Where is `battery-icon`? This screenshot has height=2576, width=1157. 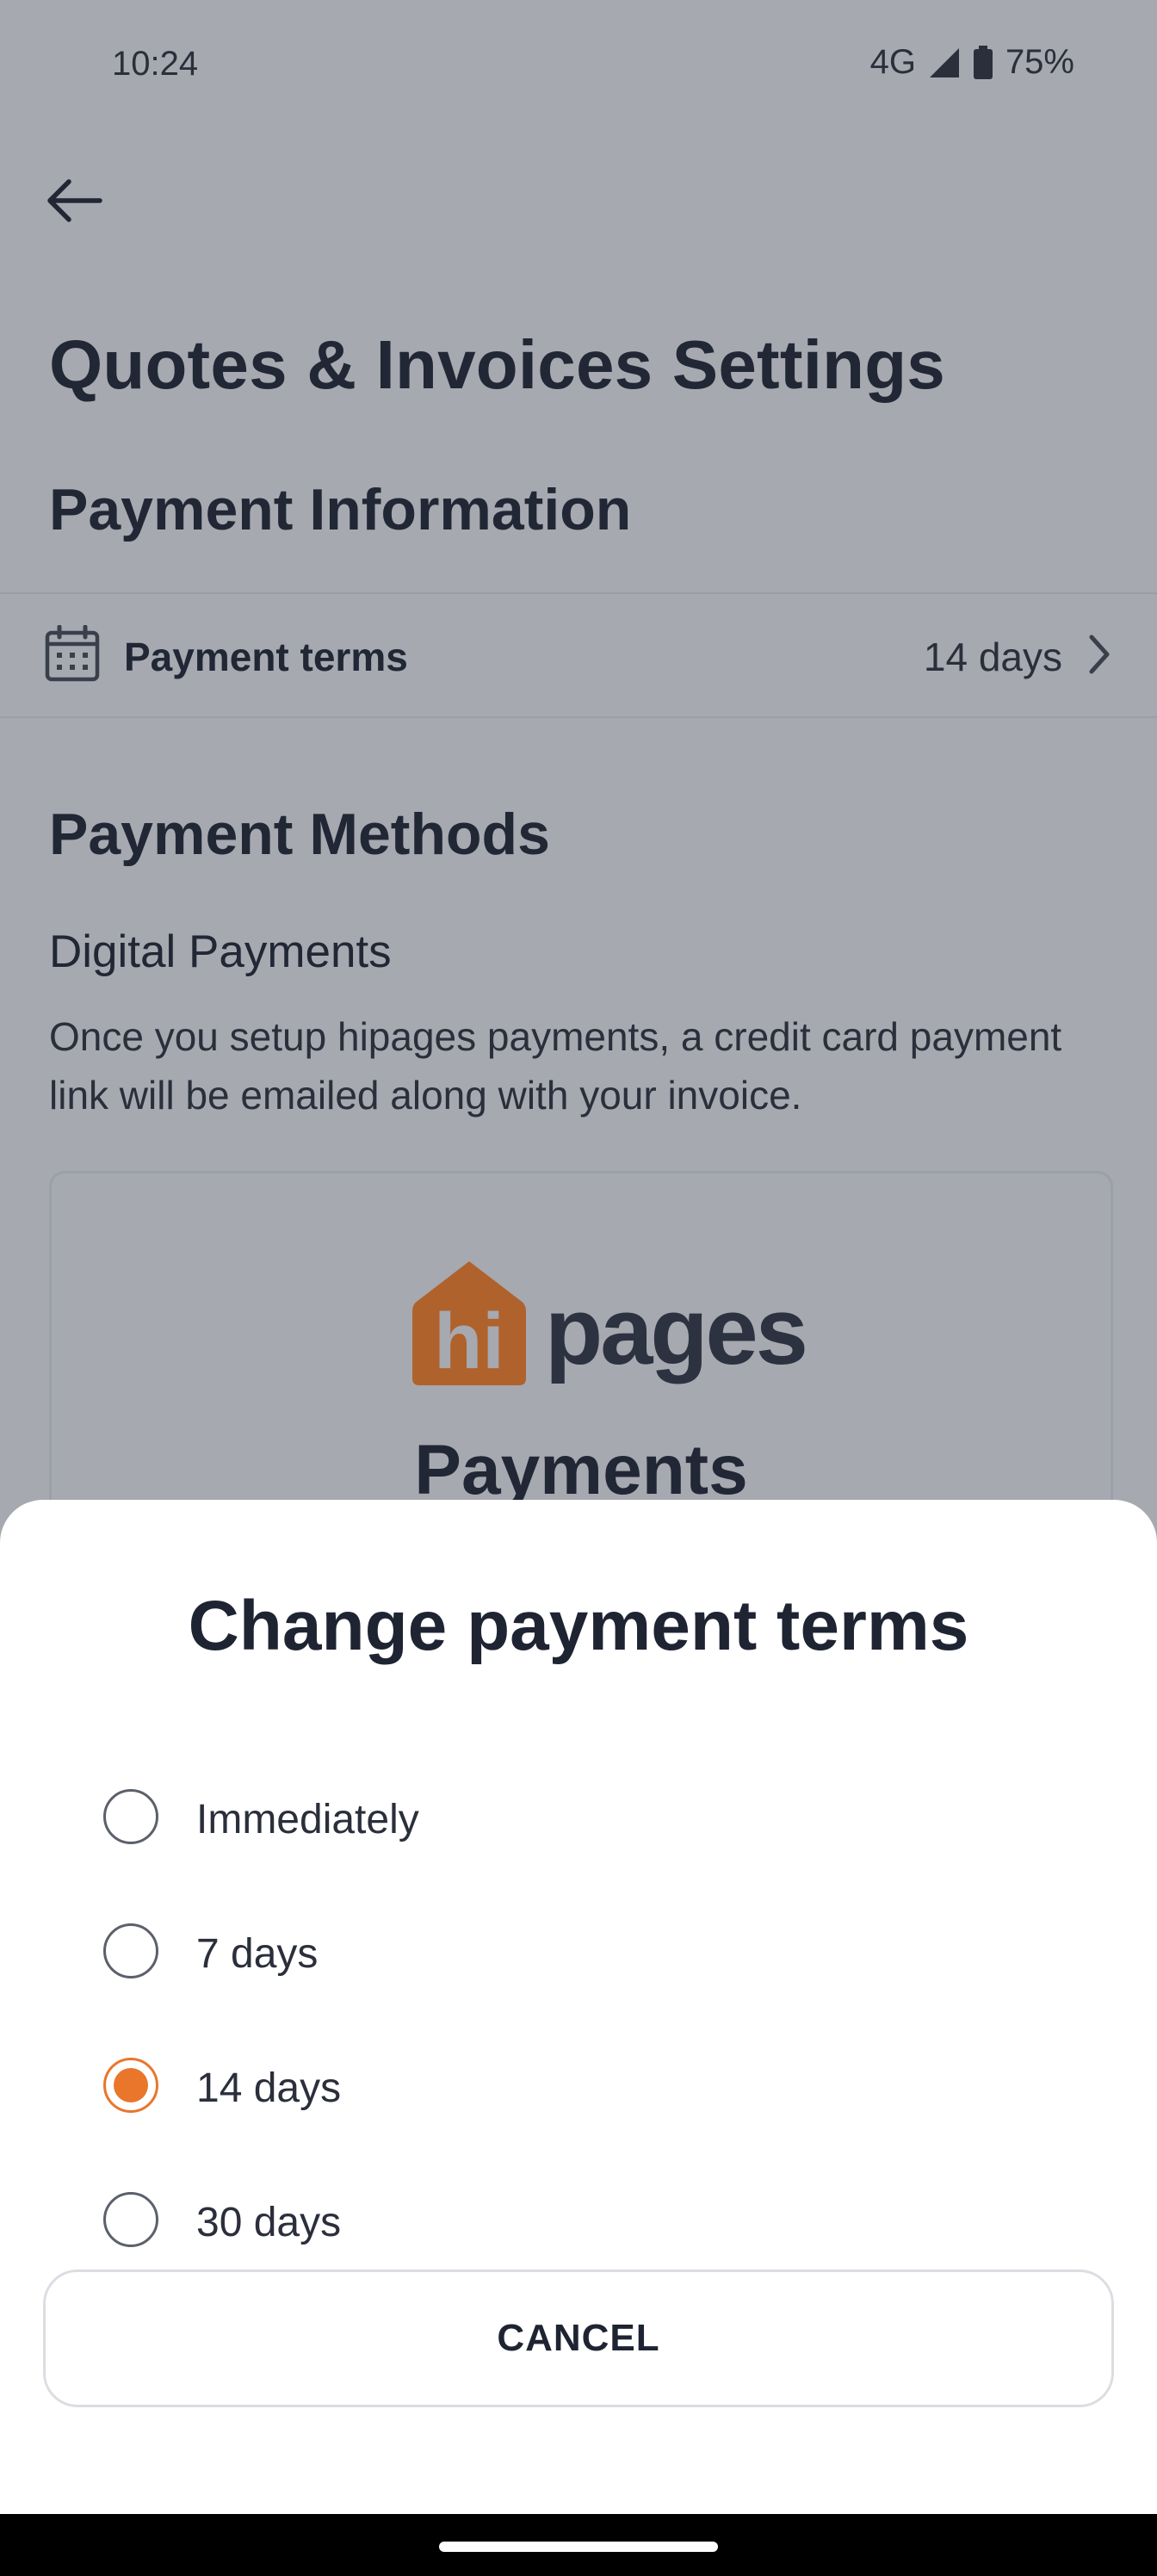 battery-icon is located at coordinates (983, 63).